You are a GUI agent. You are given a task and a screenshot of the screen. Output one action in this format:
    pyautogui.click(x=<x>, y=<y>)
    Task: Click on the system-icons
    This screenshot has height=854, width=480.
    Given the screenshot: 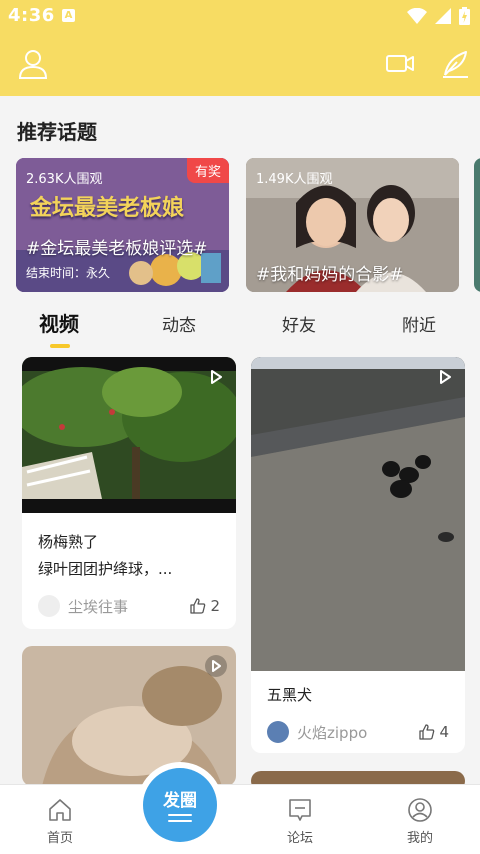 What is the action you would take?
    pyautogui.click(x=438, y=16)
    